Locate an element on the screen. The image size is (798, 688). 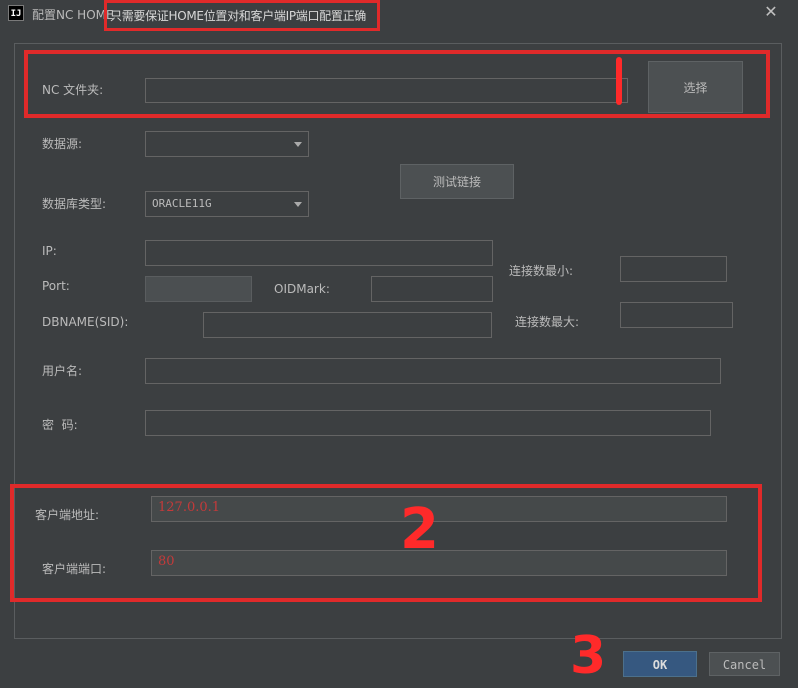
max-conn-label: 连接数最大: is located at coordinates (547, 322).